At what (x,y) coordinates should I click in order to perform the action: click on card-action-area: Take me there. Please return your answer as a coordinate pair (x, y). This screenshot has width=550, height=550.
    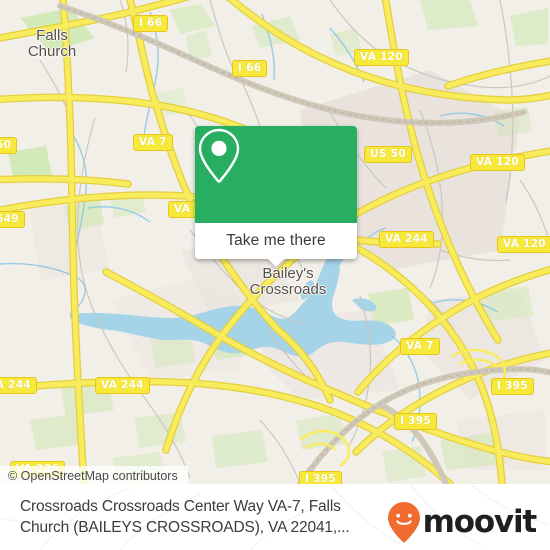
    Looking at the image, I should click on (276, 245).